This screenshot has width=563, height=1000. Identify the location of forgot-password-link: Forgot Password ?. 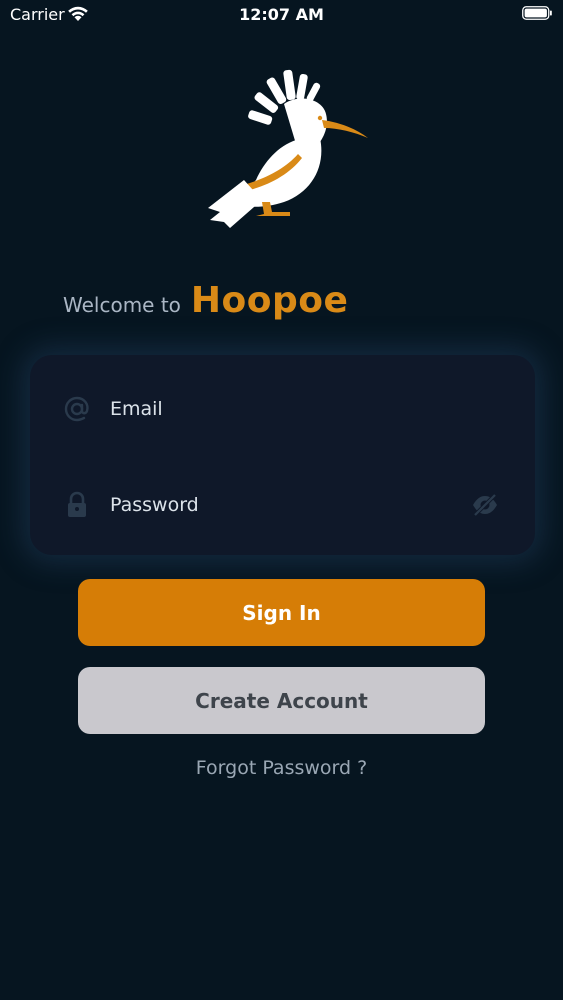
(281, 768).